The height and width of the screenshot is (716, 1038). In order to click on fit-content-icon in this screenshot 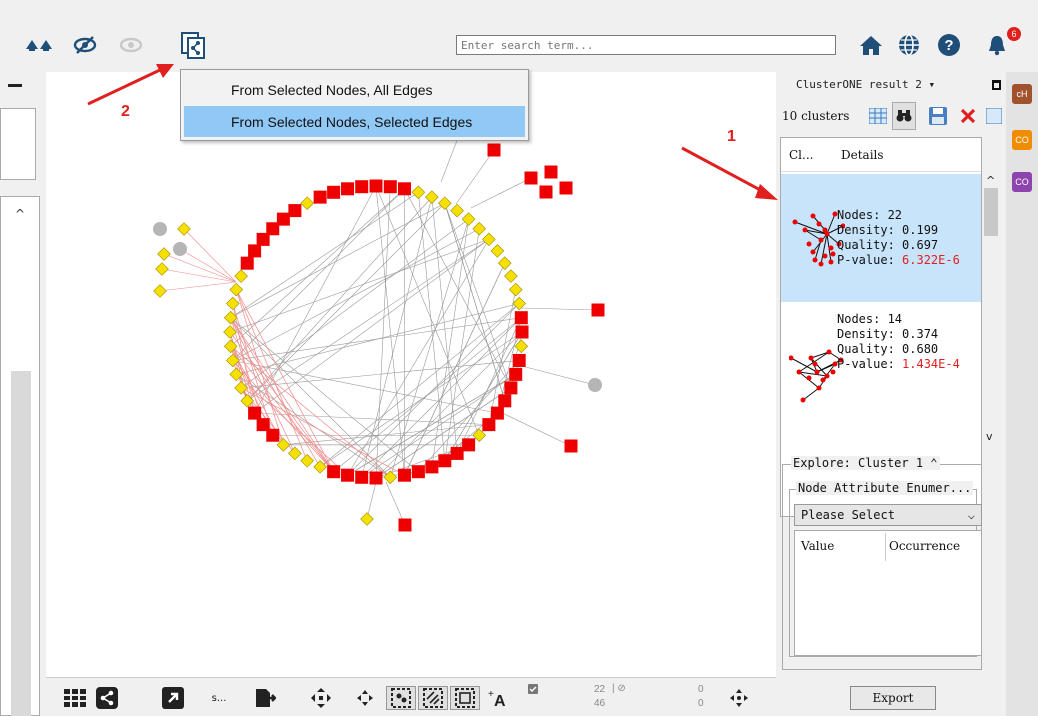, I will do `click(321, 698)`.